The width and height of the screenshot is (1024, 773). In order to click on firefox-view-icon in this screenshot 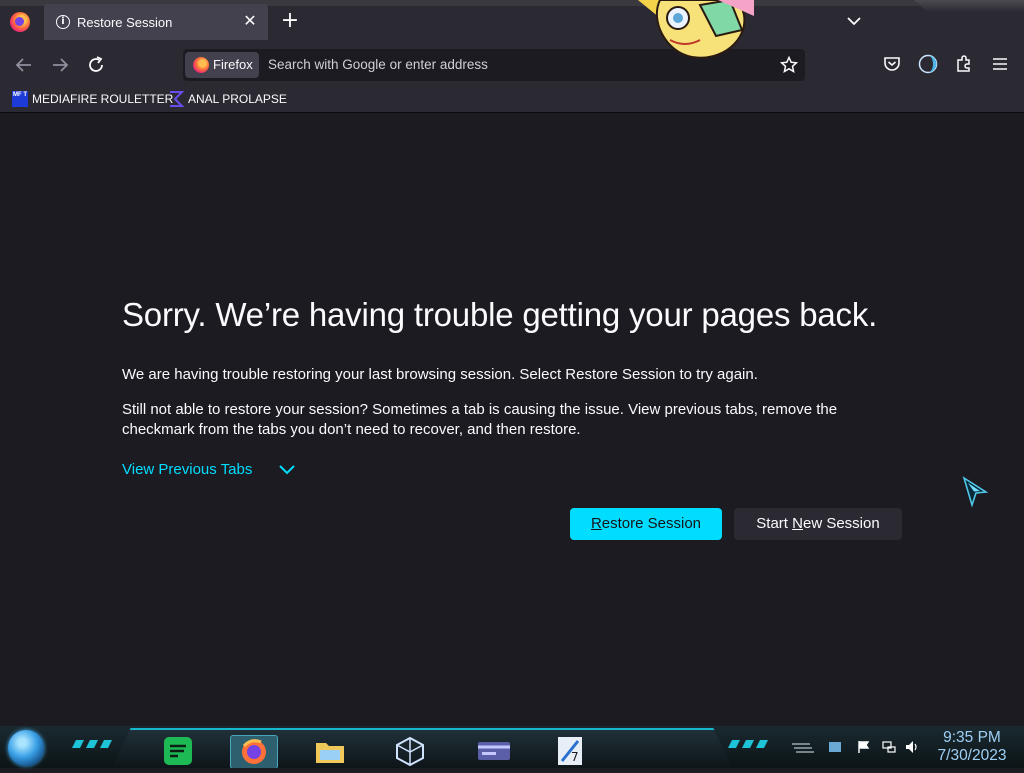, I will do `click(20, 22)`.